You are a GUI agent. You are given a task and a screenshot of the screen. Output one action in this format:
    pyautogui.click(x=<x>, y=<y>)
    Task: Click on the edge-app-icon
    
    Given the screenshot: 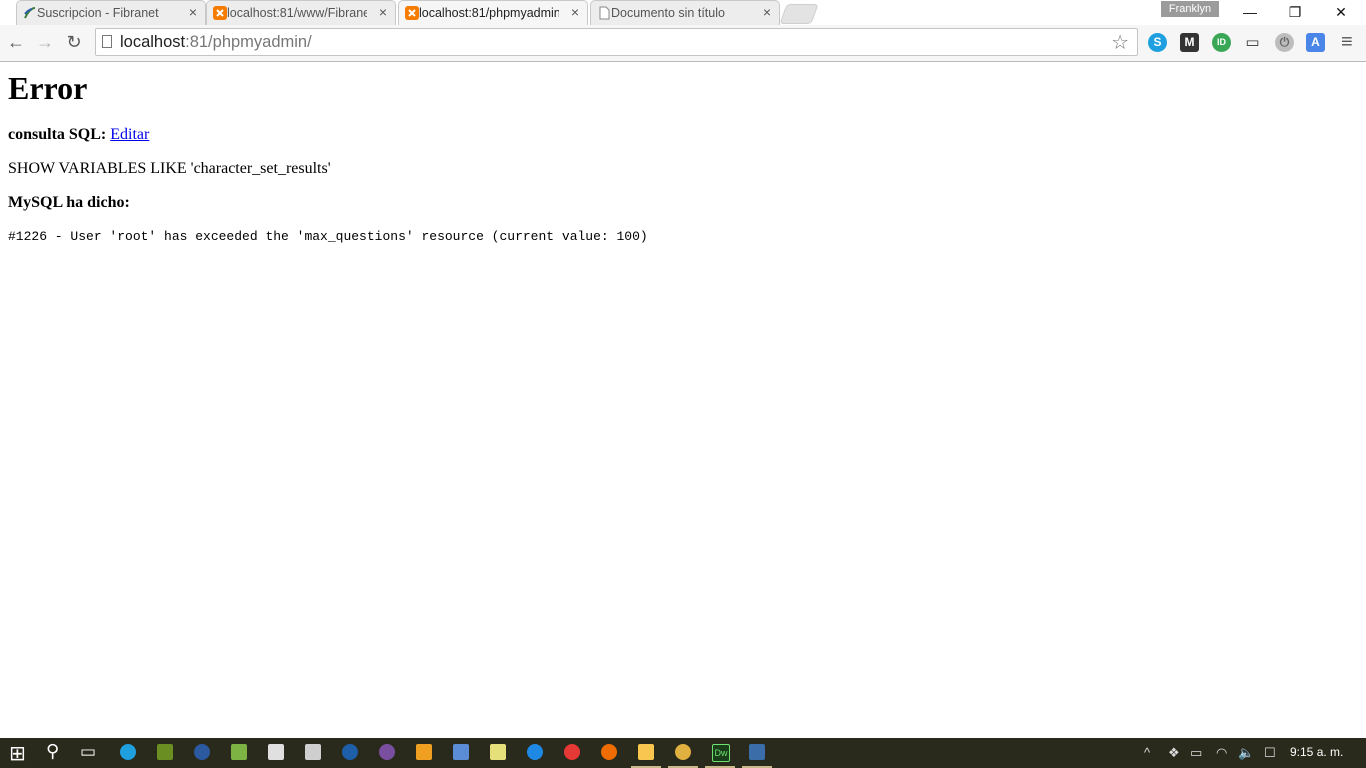 What is the action you would take?
    pyautogui.click(x=535, y=752)
    